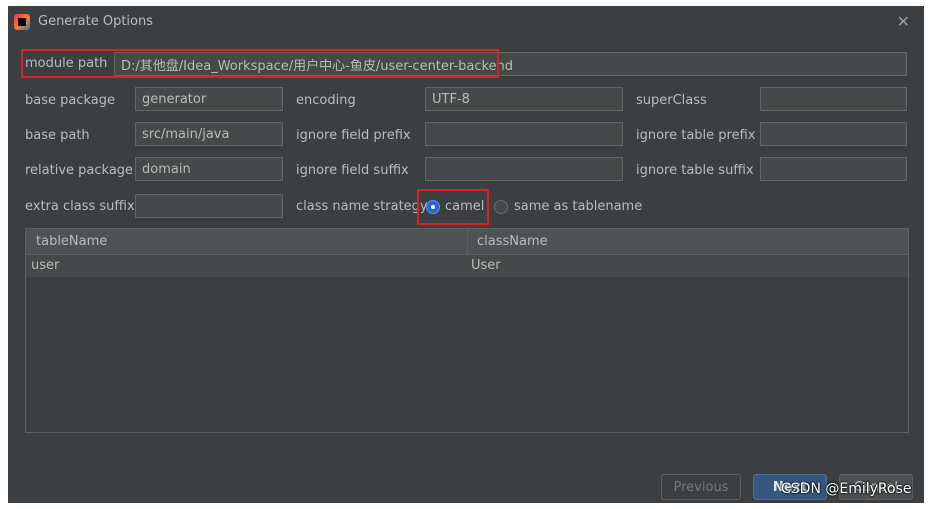 The height and width of the screenshot is (509, 932). What do you see at coordinates (66, 63) in the screenshot?
I see `module-path-label: module path` at bounding box center [66, 63].